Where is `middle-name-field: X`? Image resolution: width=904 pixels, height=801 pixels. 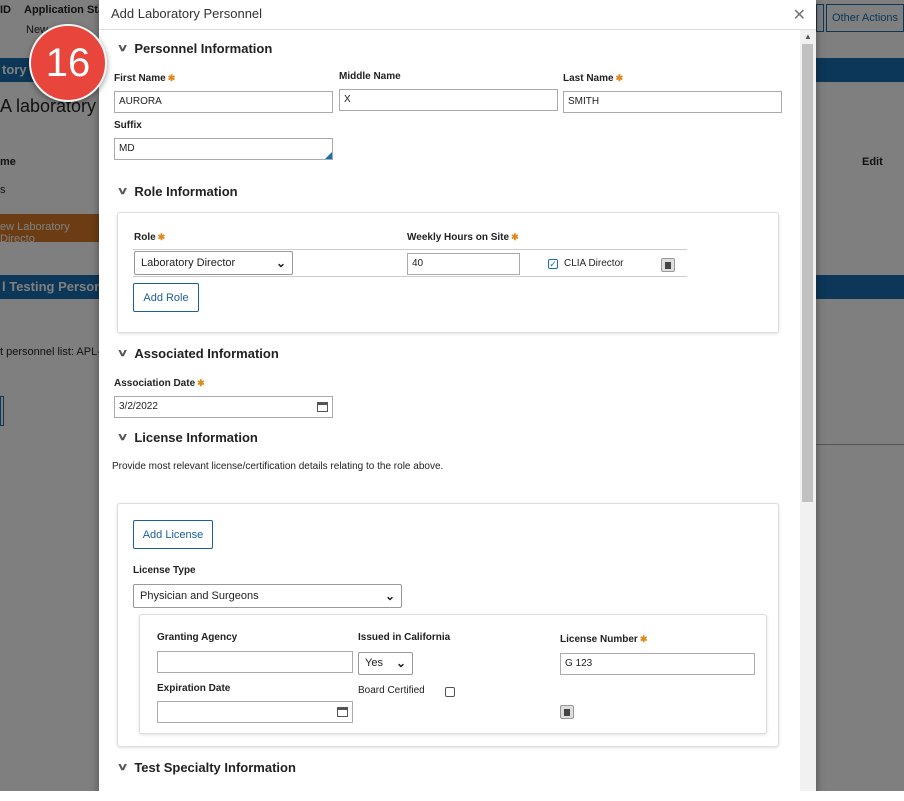 middle-name-field: X is located at coordinates (448, 100).